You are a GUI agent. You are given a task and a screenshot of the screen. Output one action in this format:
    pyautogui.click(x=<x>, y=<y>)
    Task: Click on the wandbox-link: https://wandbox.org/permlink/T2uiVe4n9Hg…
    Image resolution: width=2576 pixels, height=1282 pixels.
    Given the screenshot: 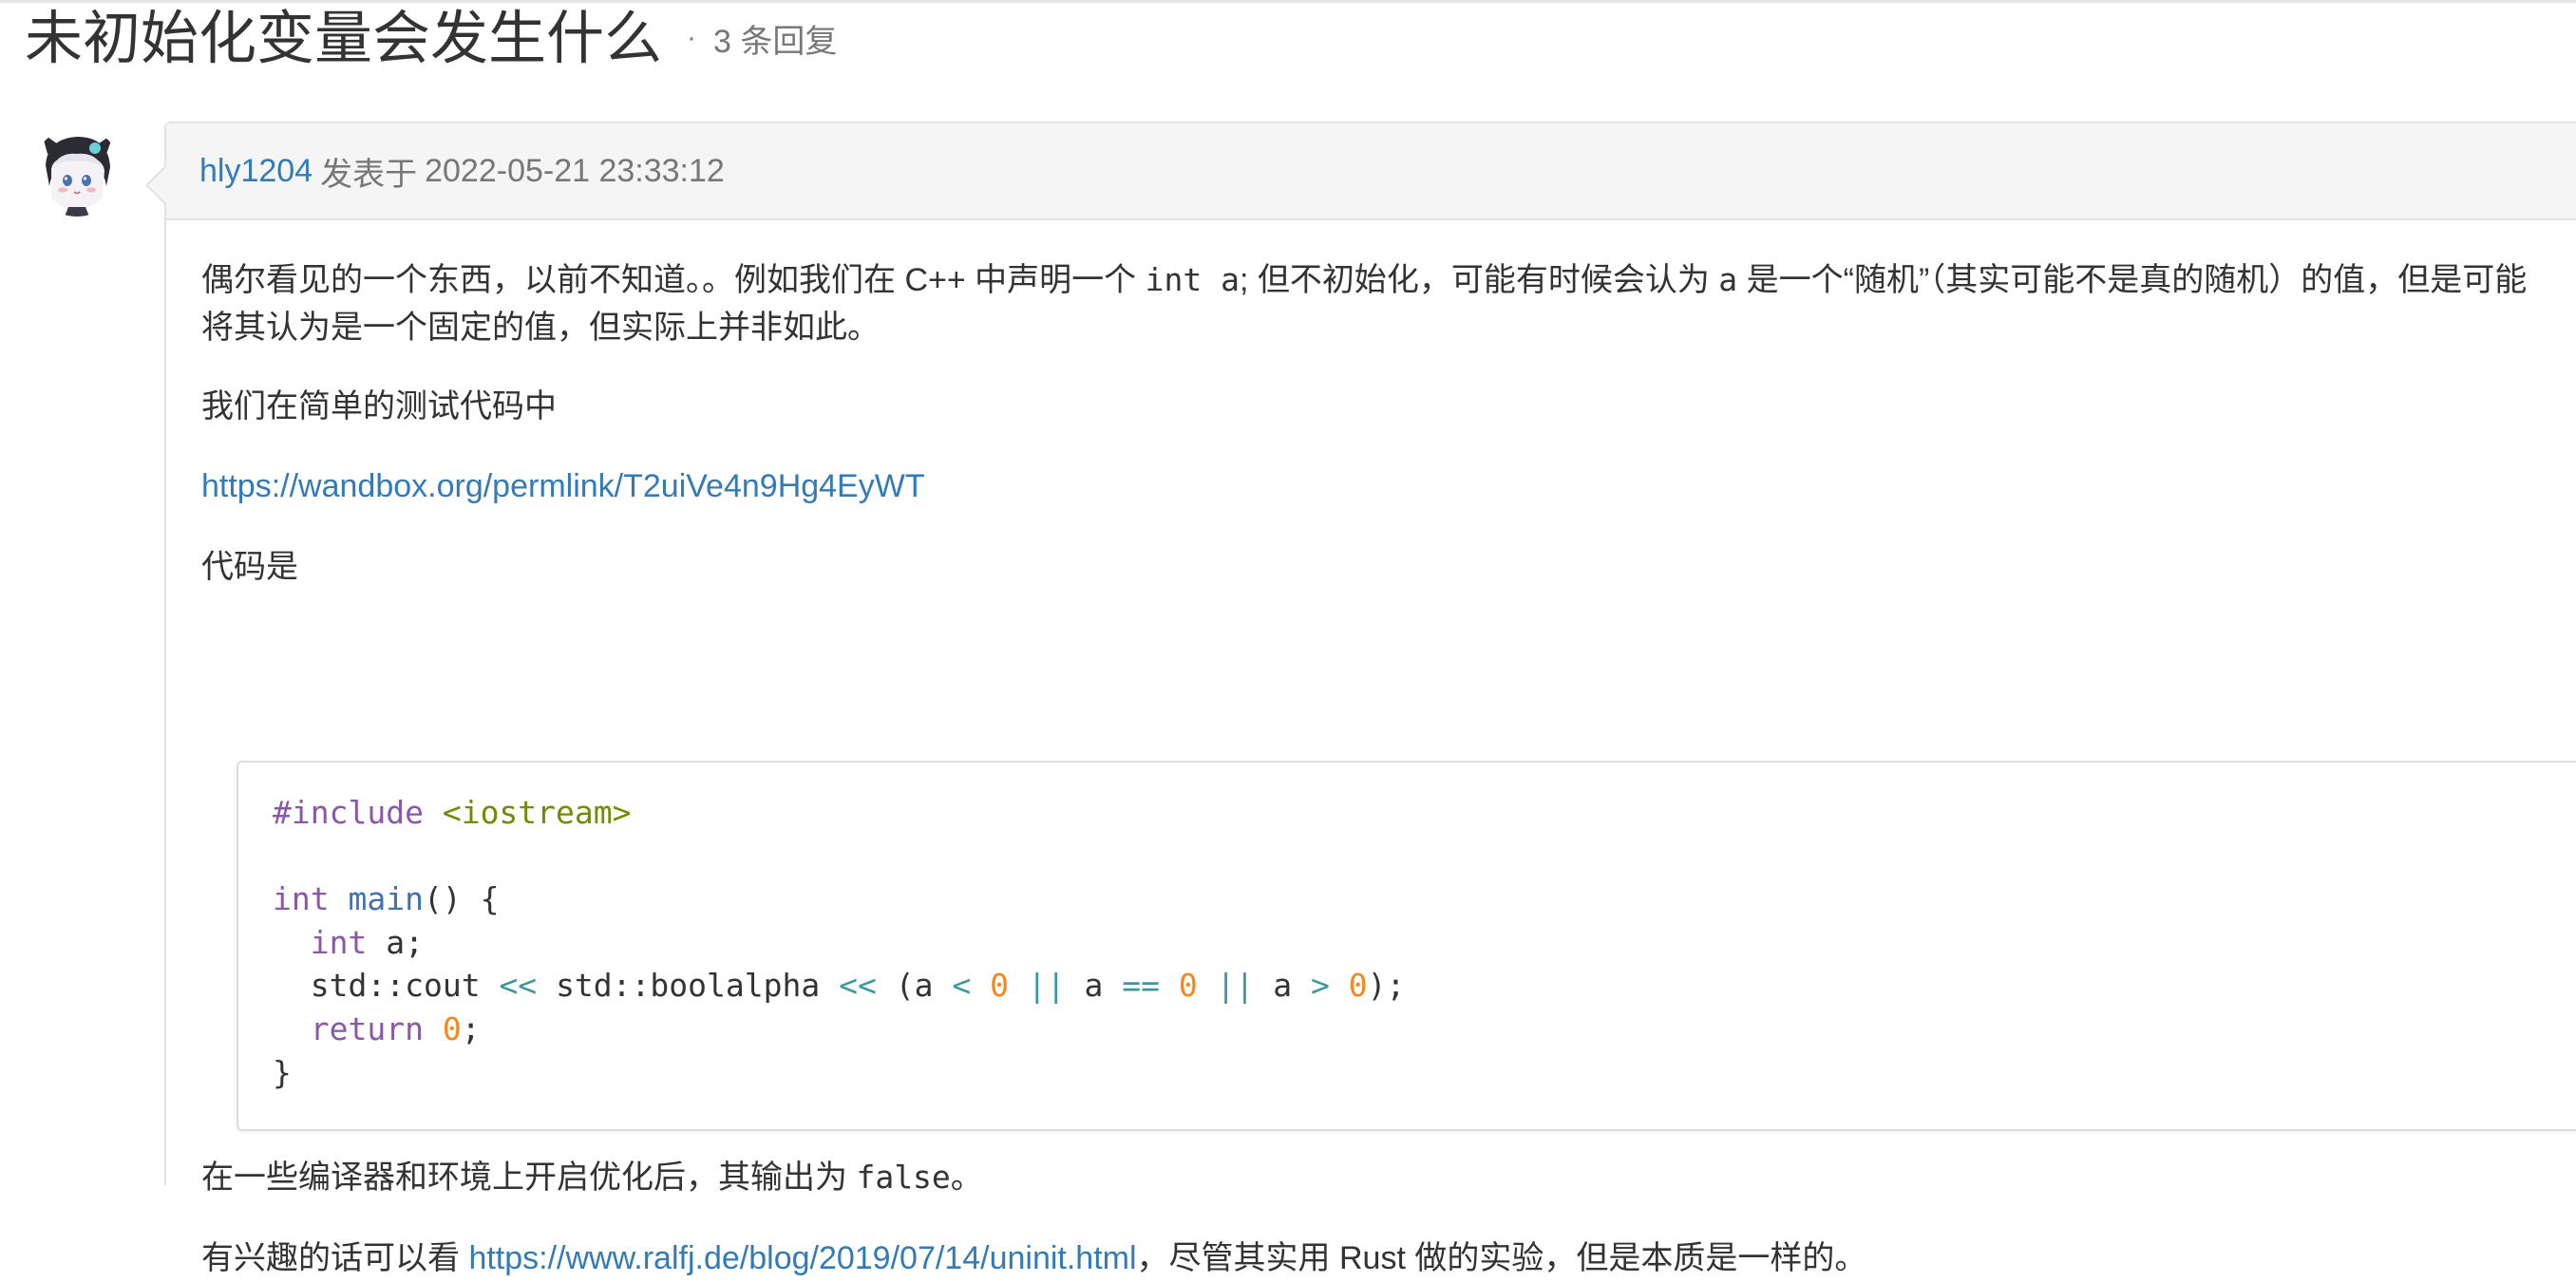 What is the action you would take?
    pyautogui.click(x=563, y=486)
    